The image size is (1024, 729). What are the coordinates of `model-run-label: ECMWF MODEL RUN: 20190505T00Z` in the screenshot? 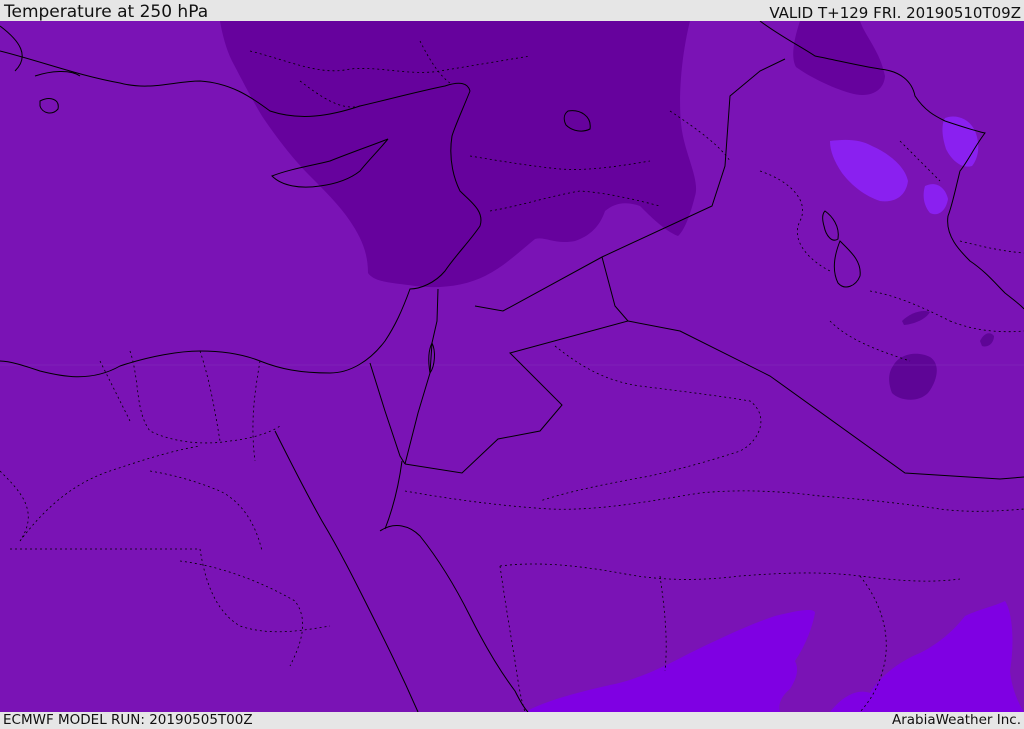 It's located at (128, 720).